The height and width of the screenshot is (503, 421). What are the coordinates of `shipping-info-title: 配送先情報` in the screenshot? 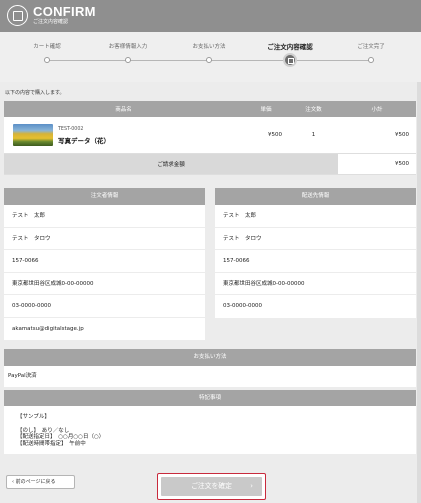 It's located at (315, 196).